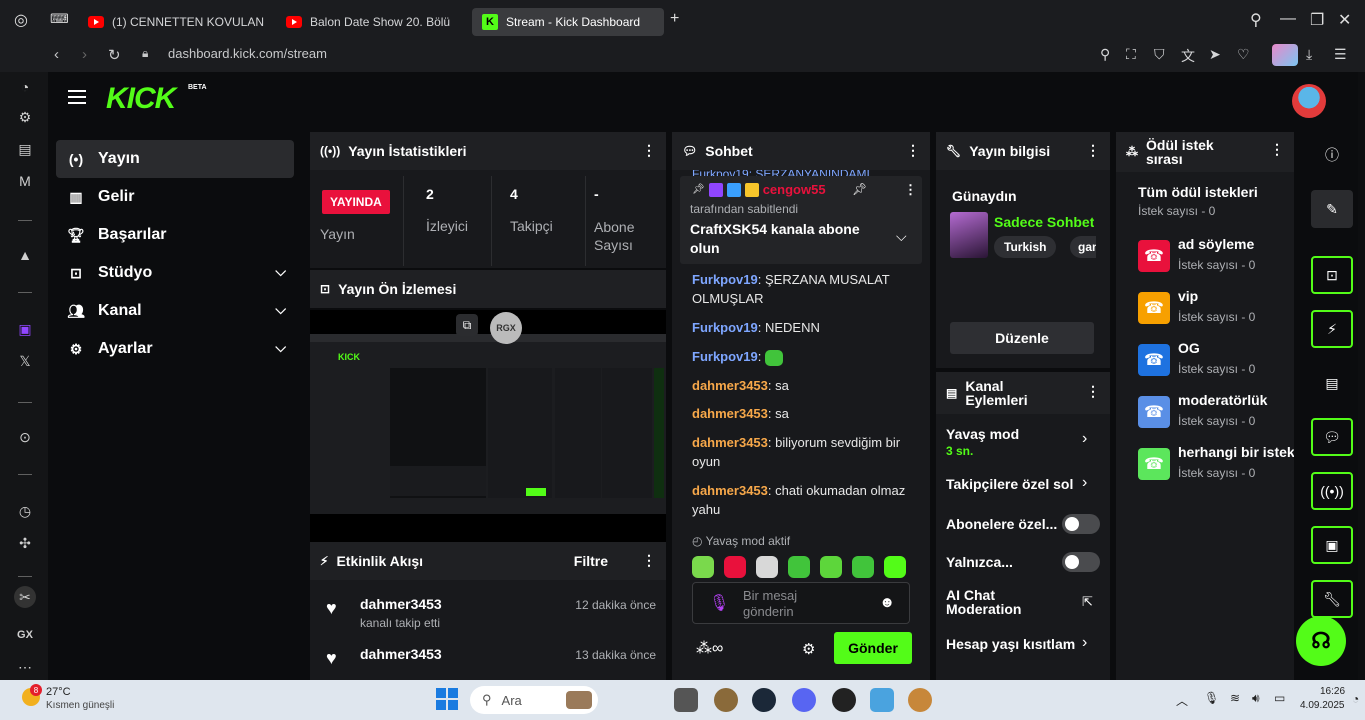 The image size is (1365, 720). Describe the element at coordinates (1332, 329) in the screenshot. I see `lightning-tool-icon: ⚡︎` at that location.